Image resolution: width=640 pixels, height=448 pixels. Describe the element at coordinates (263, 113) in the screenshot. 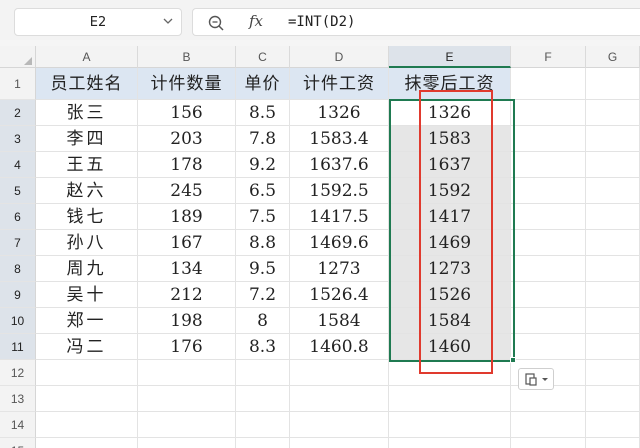

I see `table-cell: 8.5` at that location.